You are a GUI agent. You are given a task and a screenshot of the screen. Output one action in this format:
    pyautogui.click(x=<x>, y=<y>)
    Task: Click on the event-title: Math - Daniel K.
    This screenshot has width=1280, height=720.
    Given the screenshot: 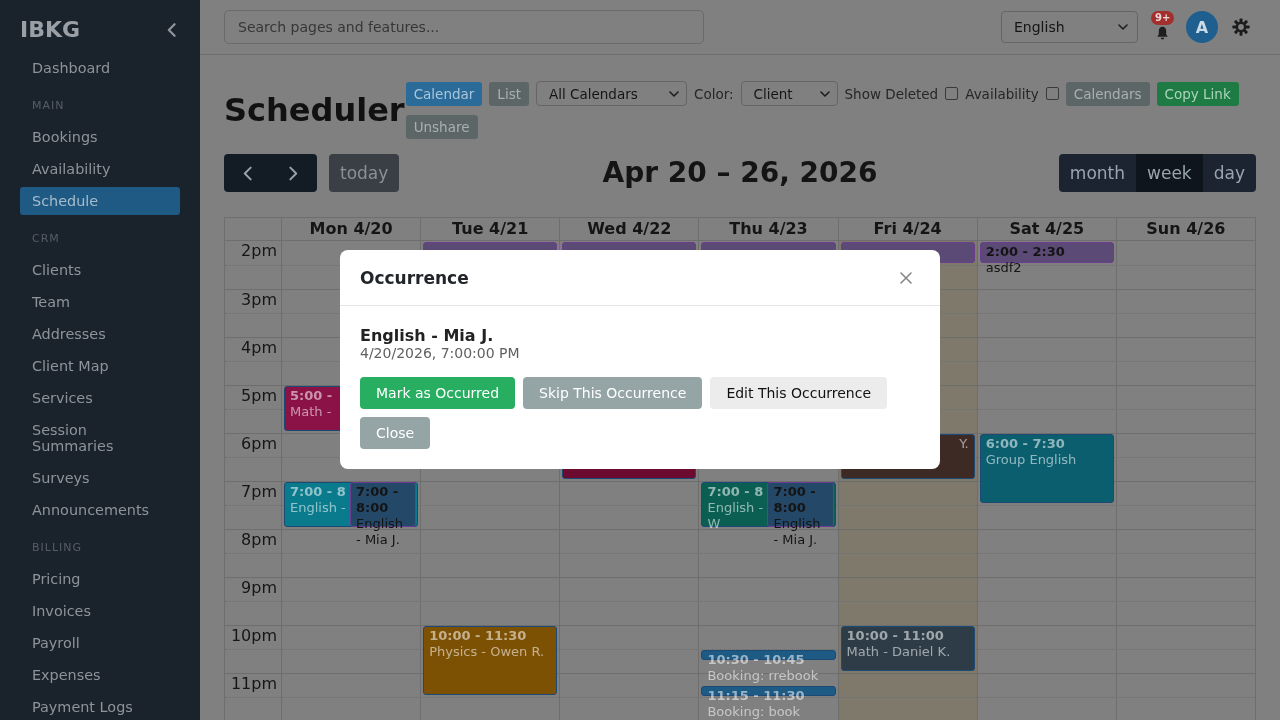 What is the action you would take?
    pyautogui.click(x=898, y=652)
    